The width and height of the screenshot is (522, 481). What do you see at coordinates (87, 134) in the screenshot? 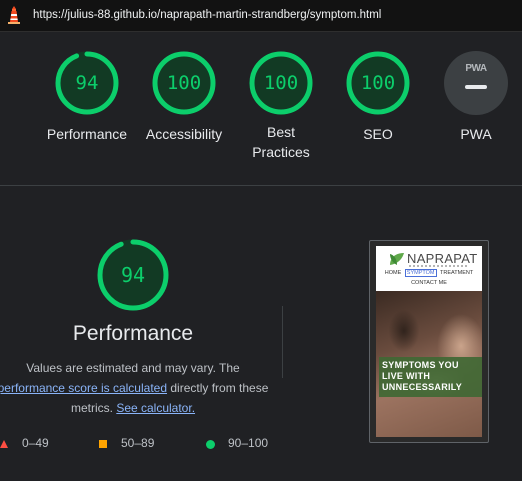
I see `label-performance: Performance` at bounding box center [87, 134].